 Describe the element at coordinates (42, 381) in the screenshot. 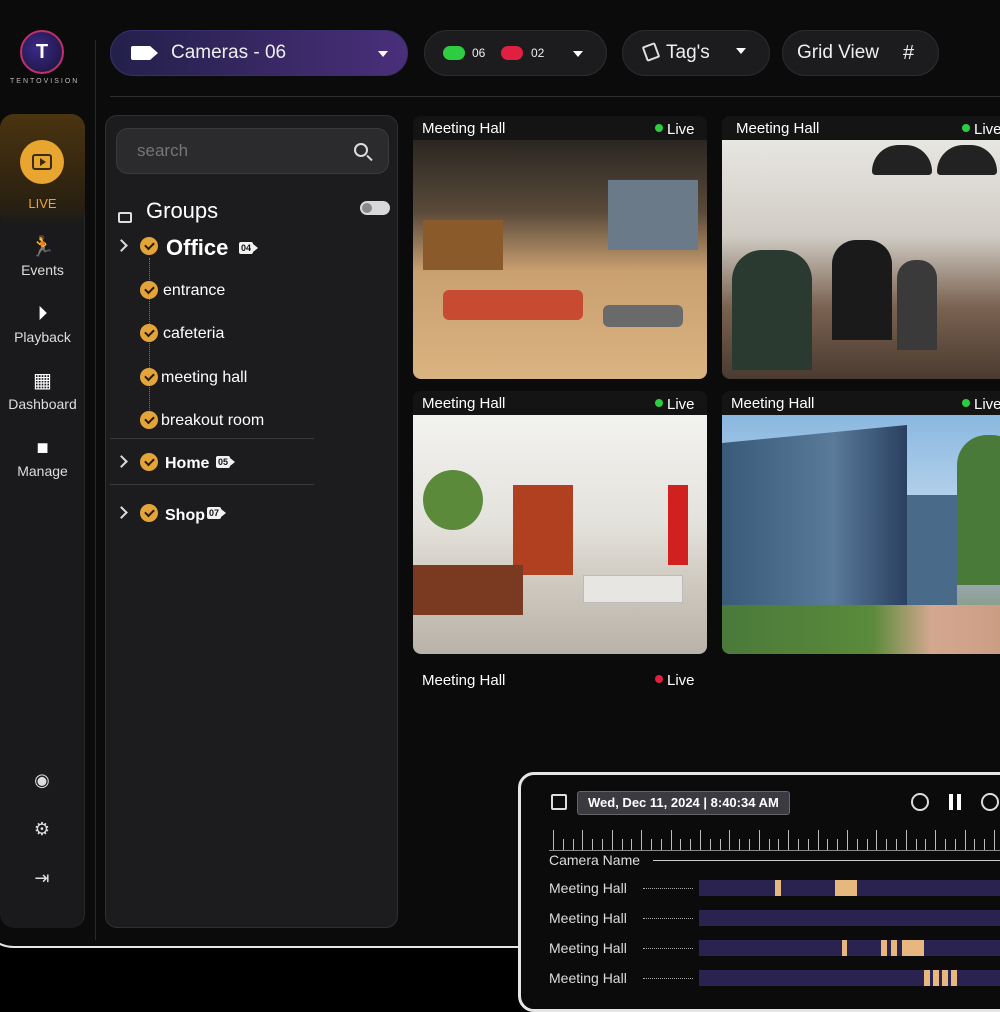

I see `dashboard-grid-icon: ▦` at that location.